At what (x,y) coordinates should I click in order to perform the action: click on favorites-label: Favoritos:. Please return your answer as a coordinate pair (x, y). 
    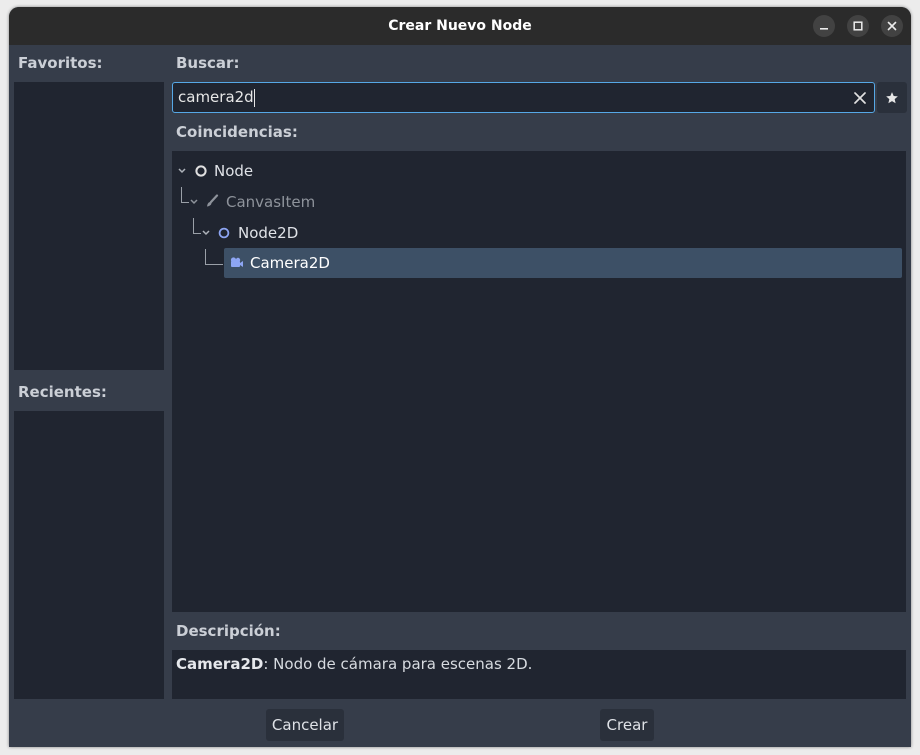
    Looking at the image, I should click on (60, 63).